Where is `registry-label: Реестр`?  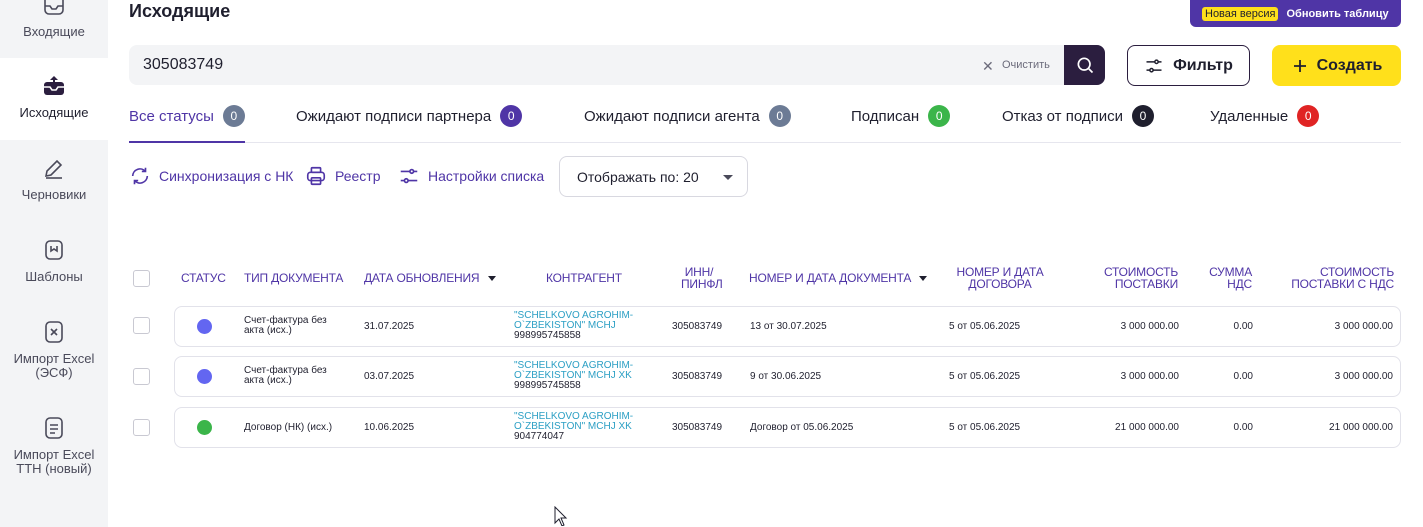 registry-label: Реестр is located at coordinates (358, 176).